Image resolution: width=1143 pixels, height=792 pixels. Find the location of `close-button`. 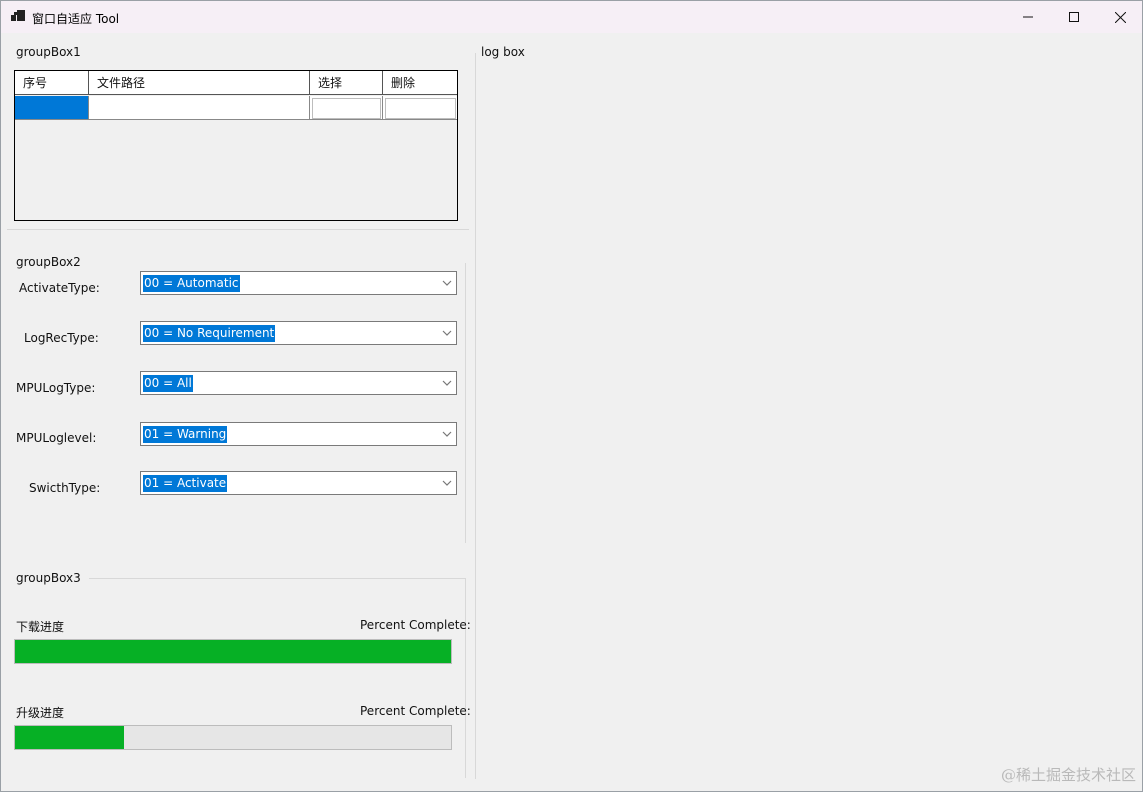

close-button is located at coordinates (1119, 17).